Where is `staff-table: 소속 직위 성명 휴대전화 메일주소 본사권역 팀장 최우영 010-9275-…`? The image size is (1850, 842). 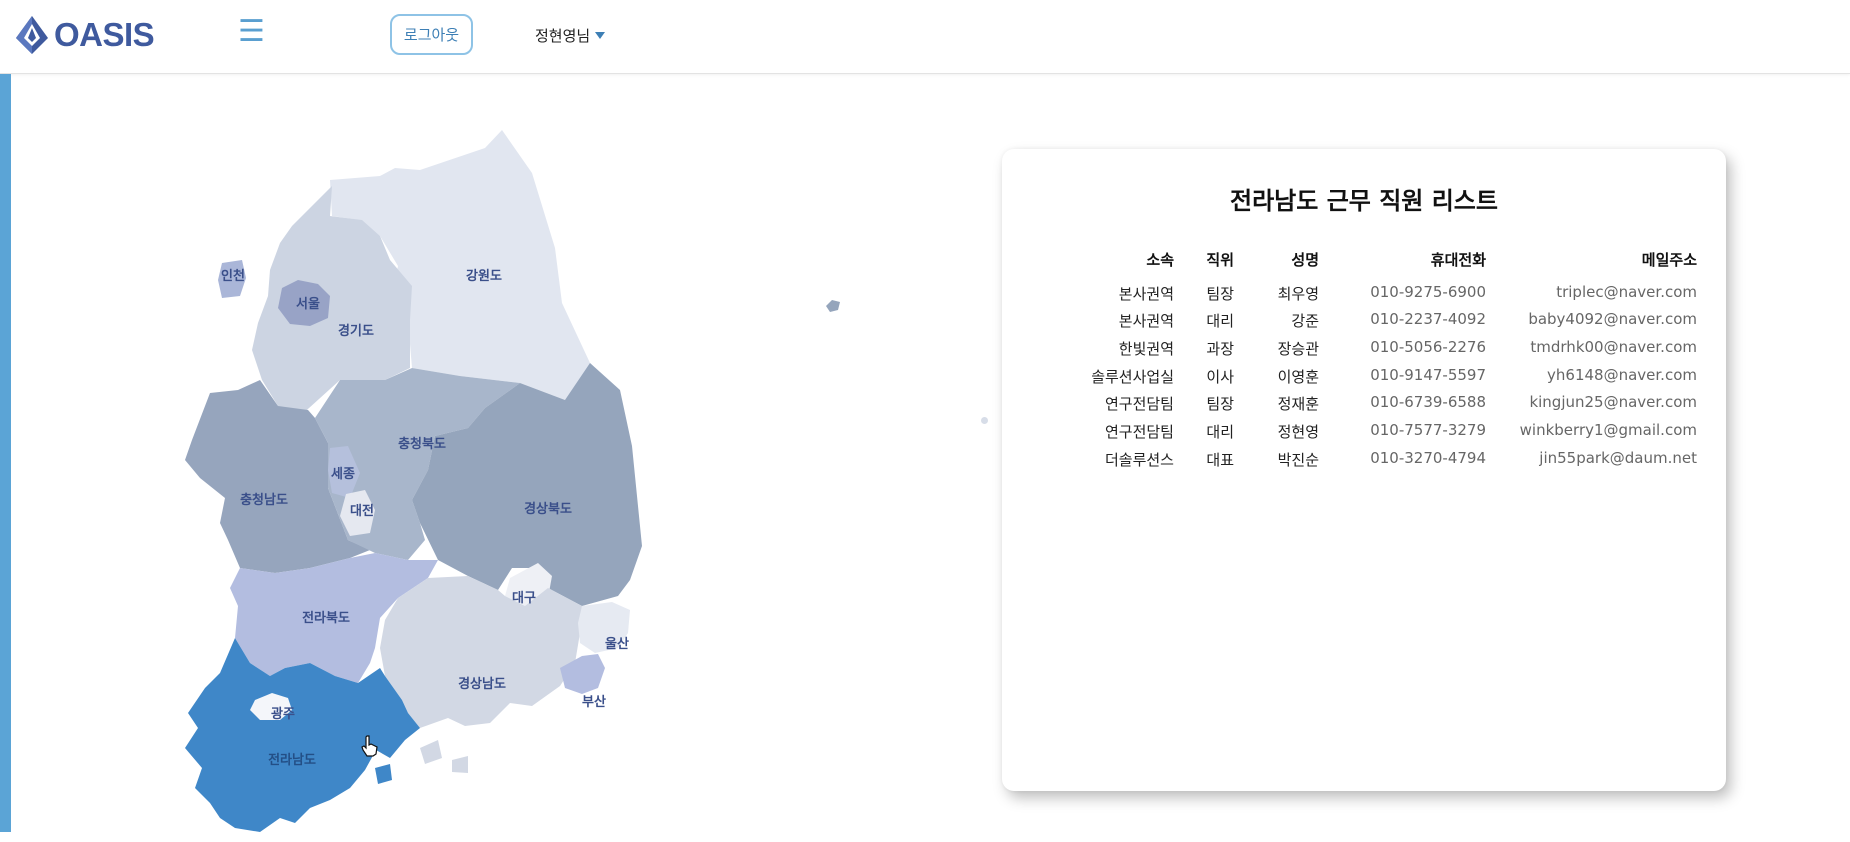 staff-table: 소속 직위 성명 휴대전화 메일주소 본사권역 팀장 최우영 010-9275-… is located at coordinates (1364, 363).